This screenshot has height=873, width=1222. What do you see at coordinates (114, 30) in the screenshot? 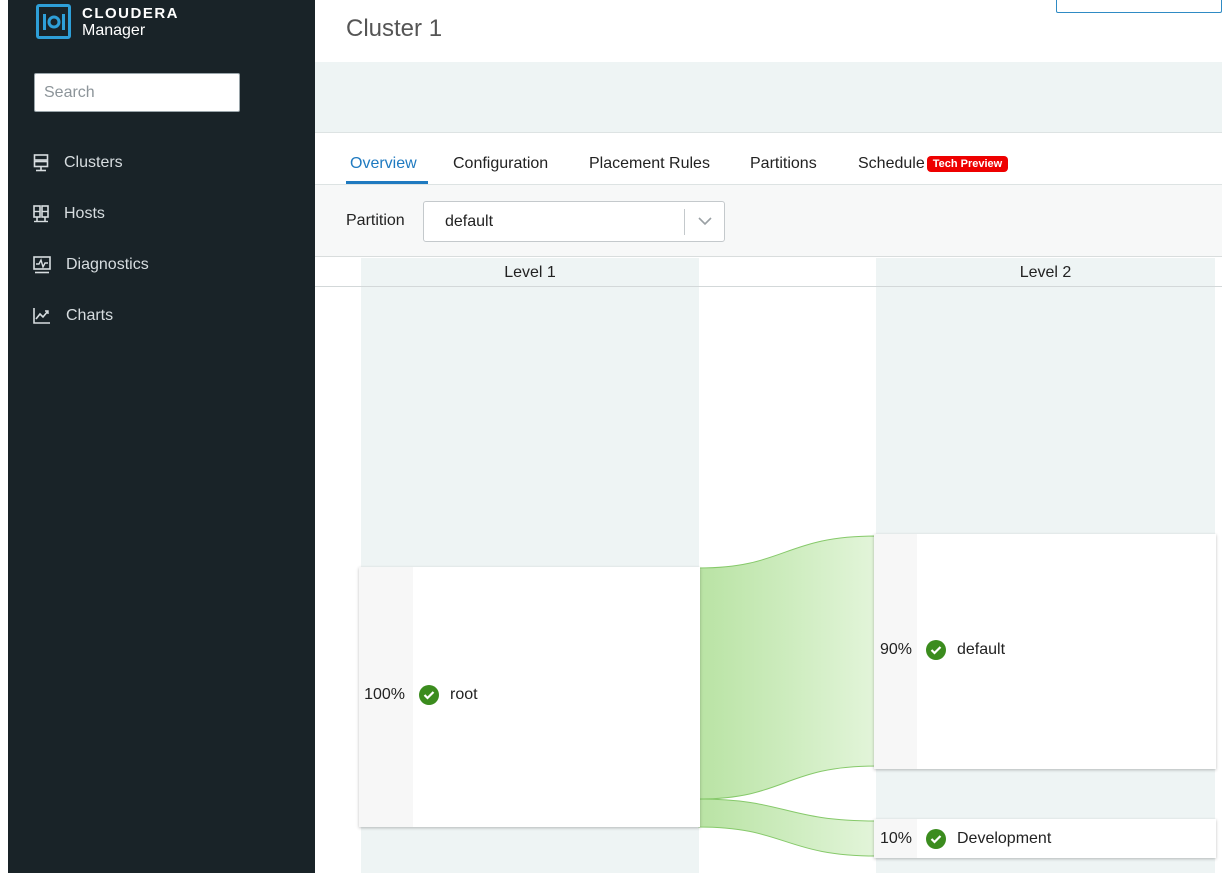
I see `brand-subtitle: Manager` at bounding box center [114, 30].